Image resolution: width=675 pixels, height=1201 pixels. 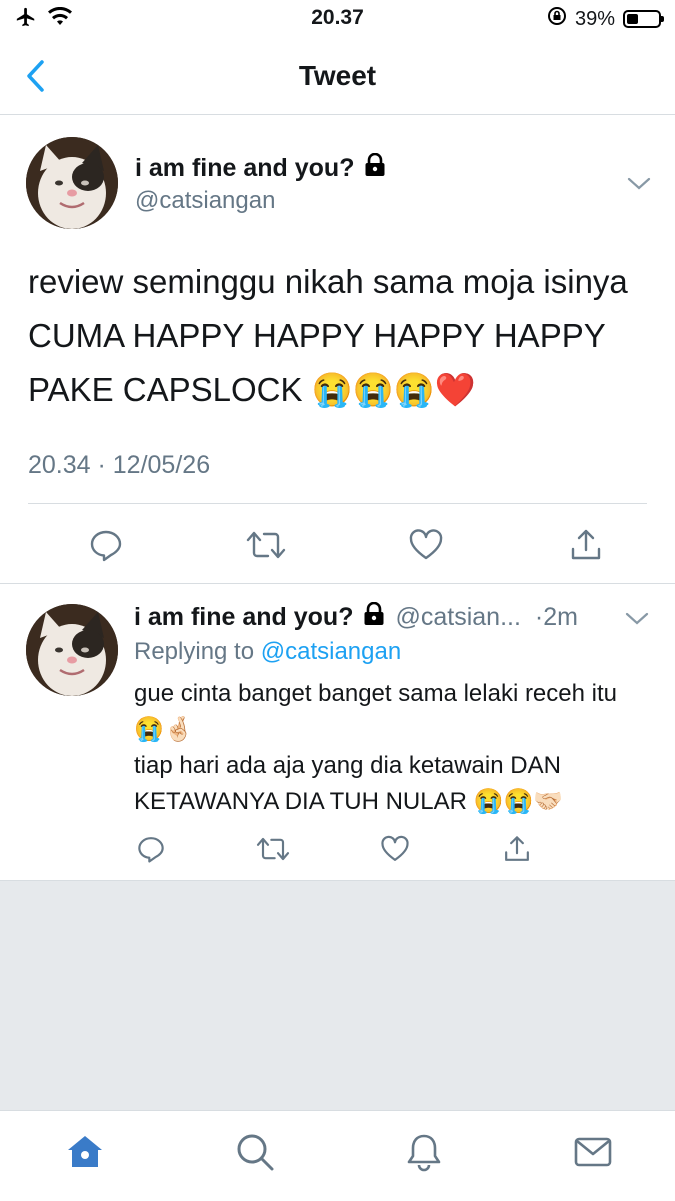 I want to click on divider, so click(x=337, y=503).